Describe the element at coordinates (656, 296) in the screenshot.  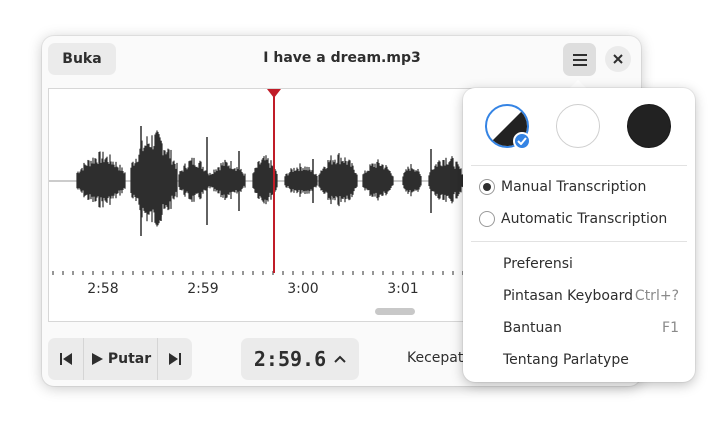
I see `menu-item-accelerator: Ctrl+?` at that location.